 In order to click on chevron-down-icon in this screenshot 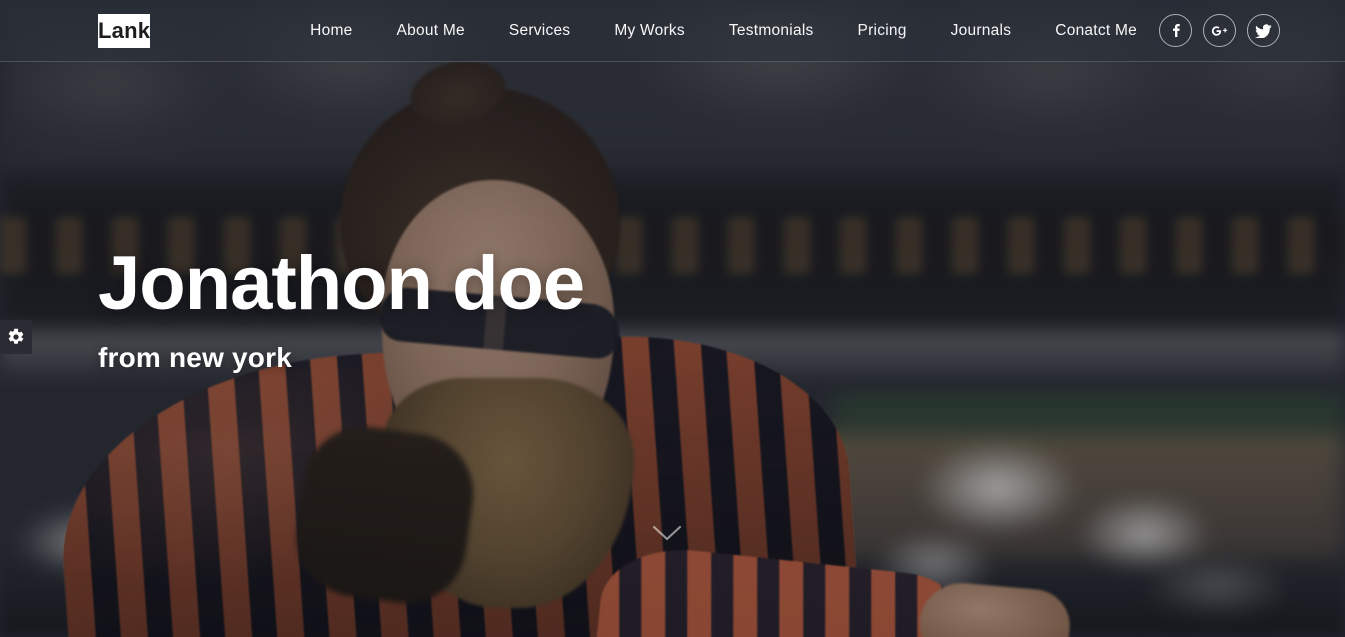, I will do `click(667, 533)`.